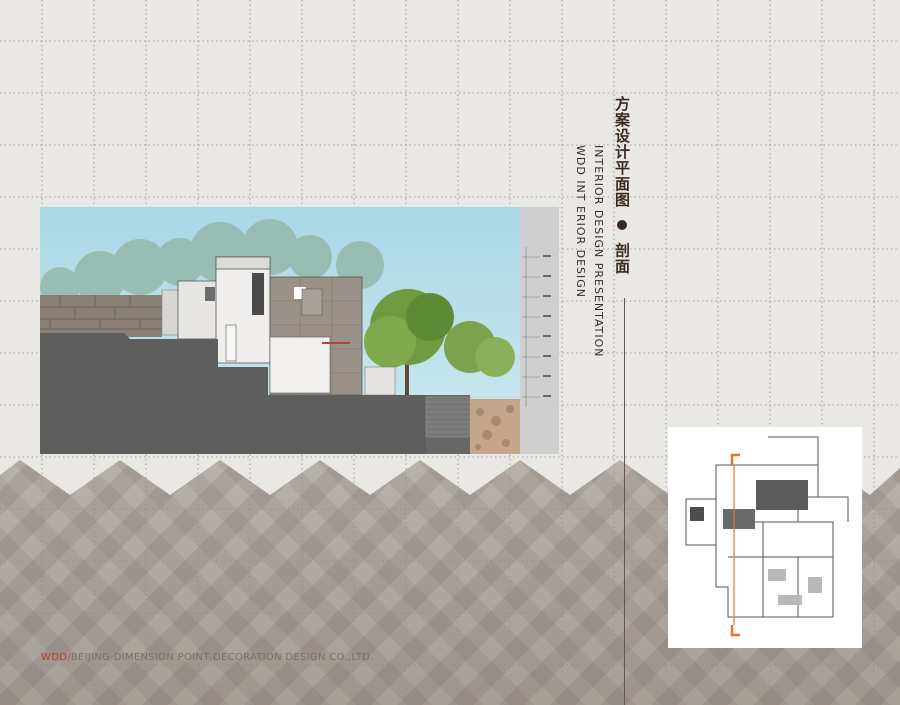 Image resolution: width=900 pixels, height=705 pixels. What do you see at coordinates (765, 537) in the screenshot?
I see `floor-plan-thumbnail` at bounding box center [765, 537].